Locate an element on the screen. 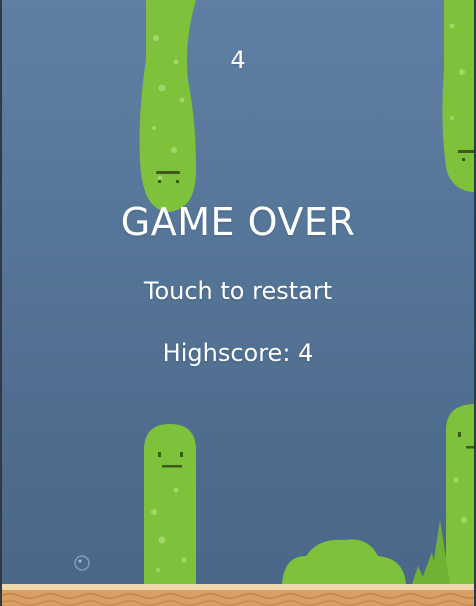 This screenshot has height=606, width=476. current-score: 4 is located at coordinates (238, 60).